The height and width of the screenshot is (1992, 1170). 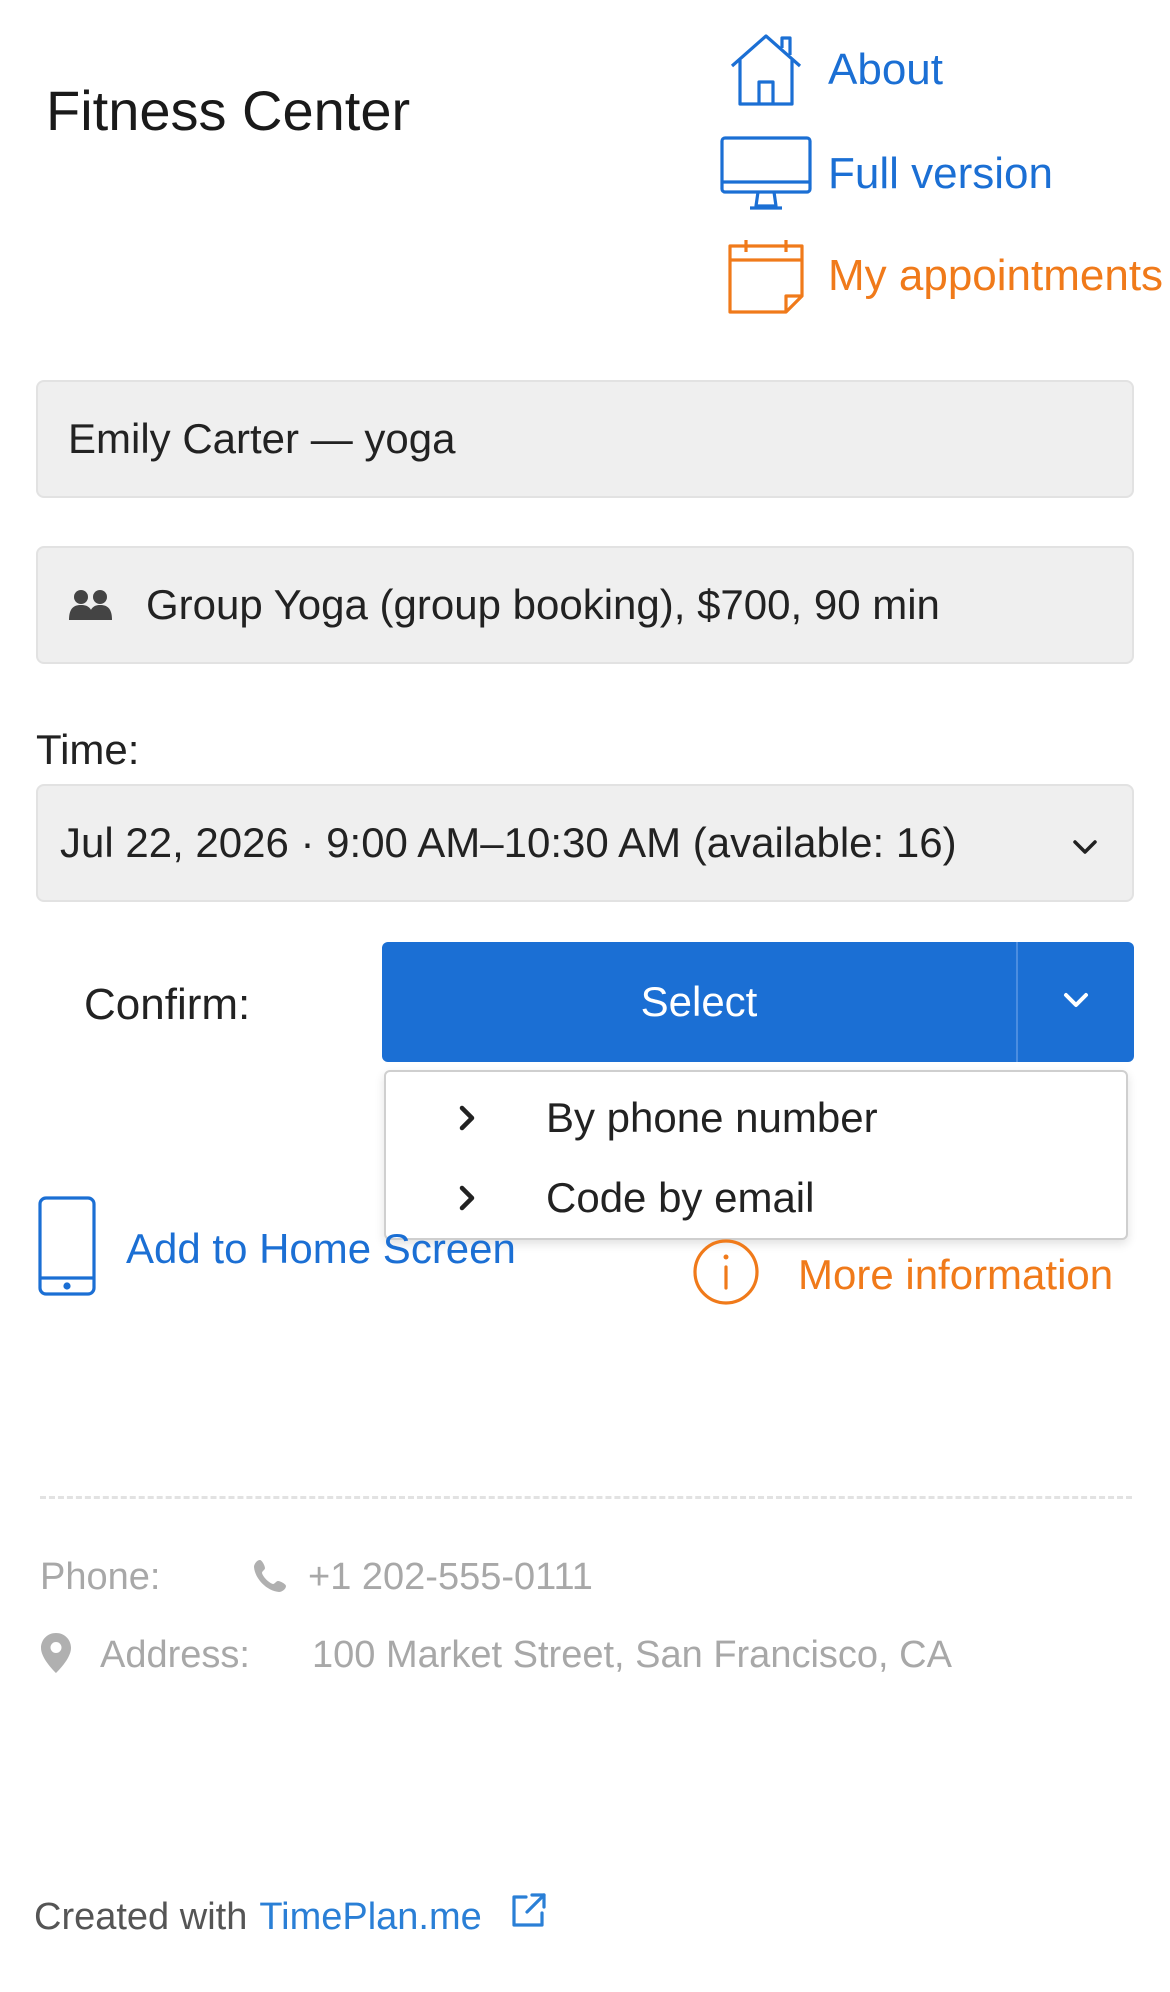 What do you see at coordinates (56, 1653) in the screenshot?
I see `map-pin-icon` at bounding box center [56, 1653].